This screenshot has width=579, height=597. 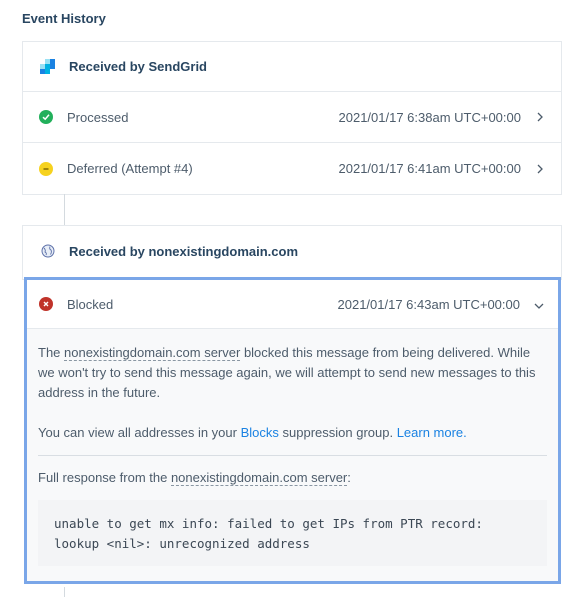 What do you see at coordinates (46, 168) in the screenshot?
I see `minus-circle-icon` at bounding box center [46, 168].